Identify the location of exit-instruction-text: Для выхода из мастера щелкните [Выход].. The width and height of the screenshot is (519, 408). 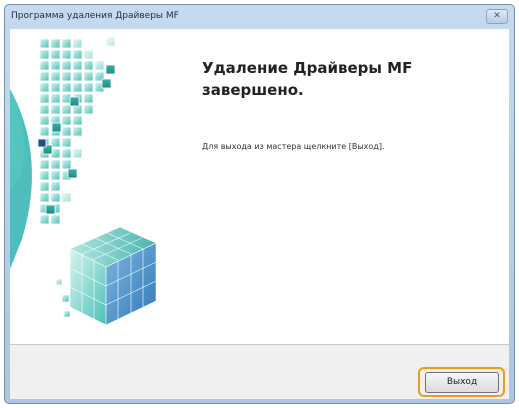
(293, 146).